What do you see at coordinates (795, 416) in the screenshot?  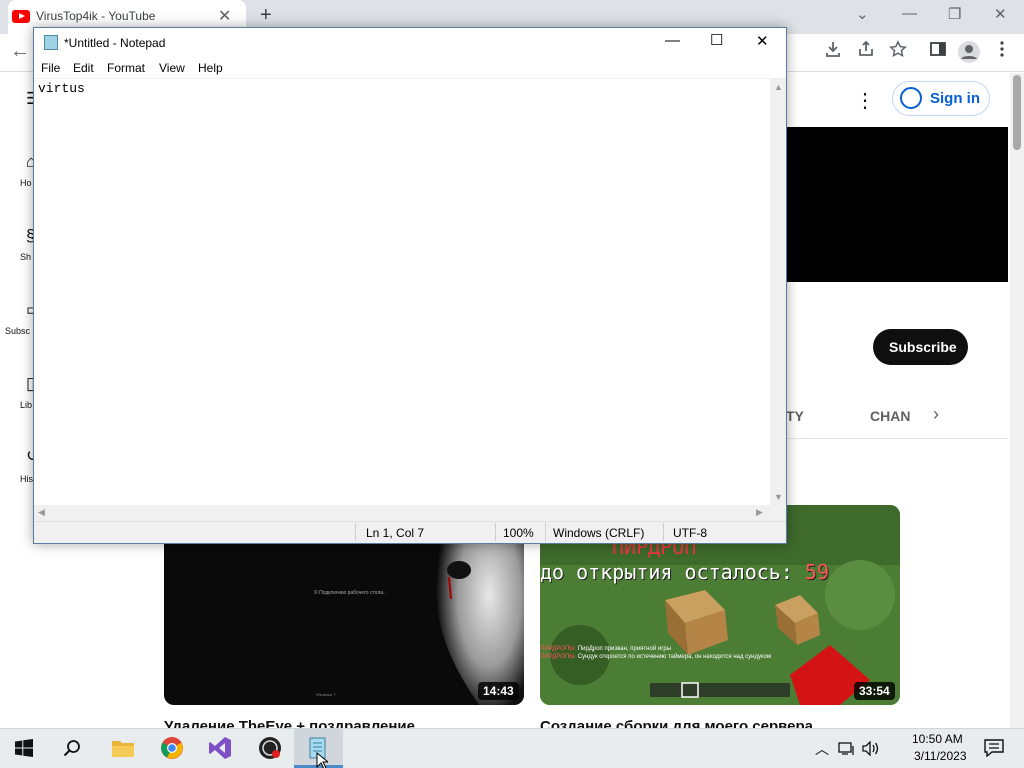 I see `tab-community: TY` at bounding box center [795, 416].